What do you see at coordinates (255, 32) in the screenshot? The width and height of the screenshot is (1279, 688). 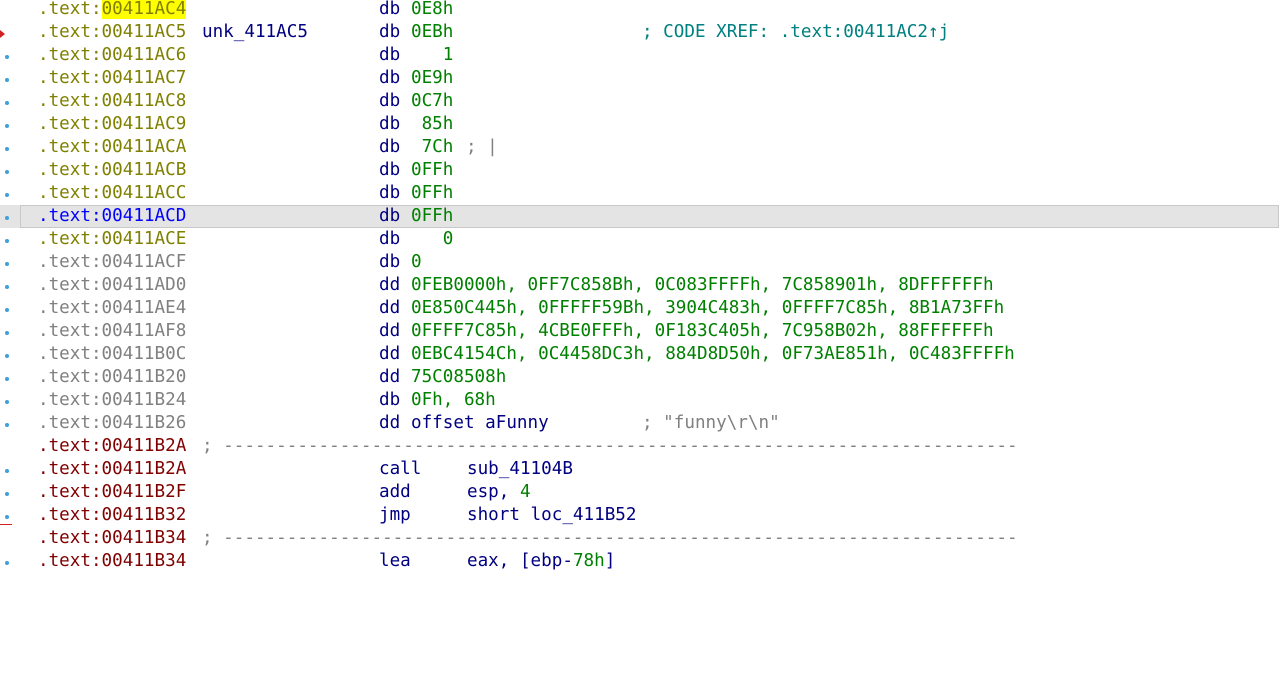 I see `line-label: unk_411AC5` at bounding box center [255, 32].